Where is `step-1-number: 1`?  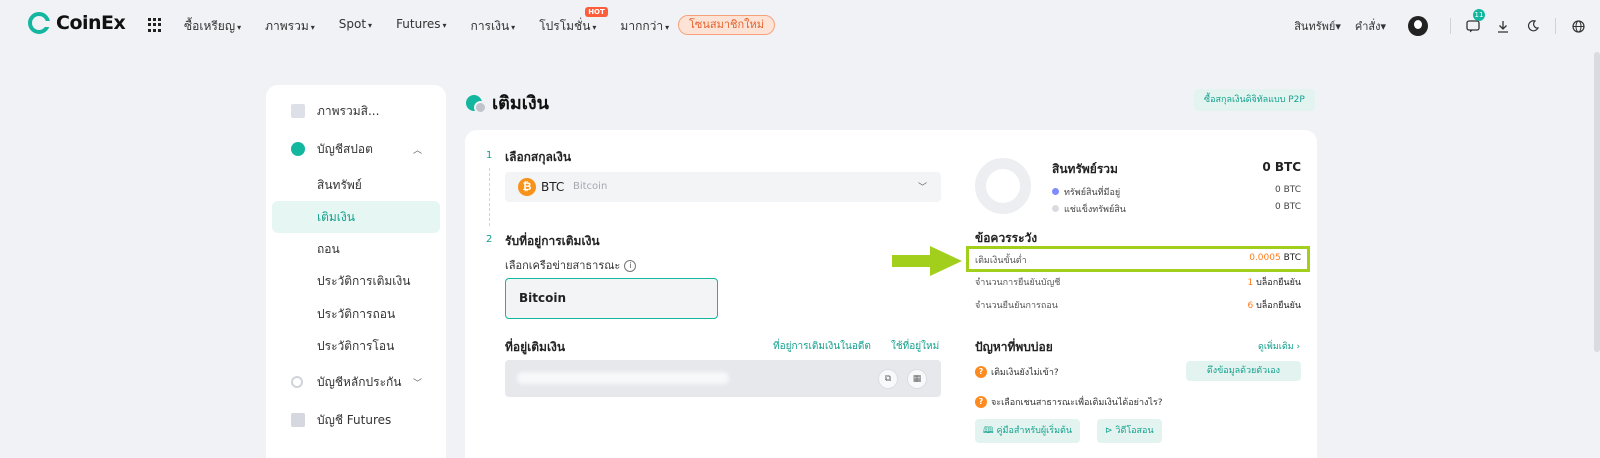 step-1-number: 1 is located at coordinates (489, 155).